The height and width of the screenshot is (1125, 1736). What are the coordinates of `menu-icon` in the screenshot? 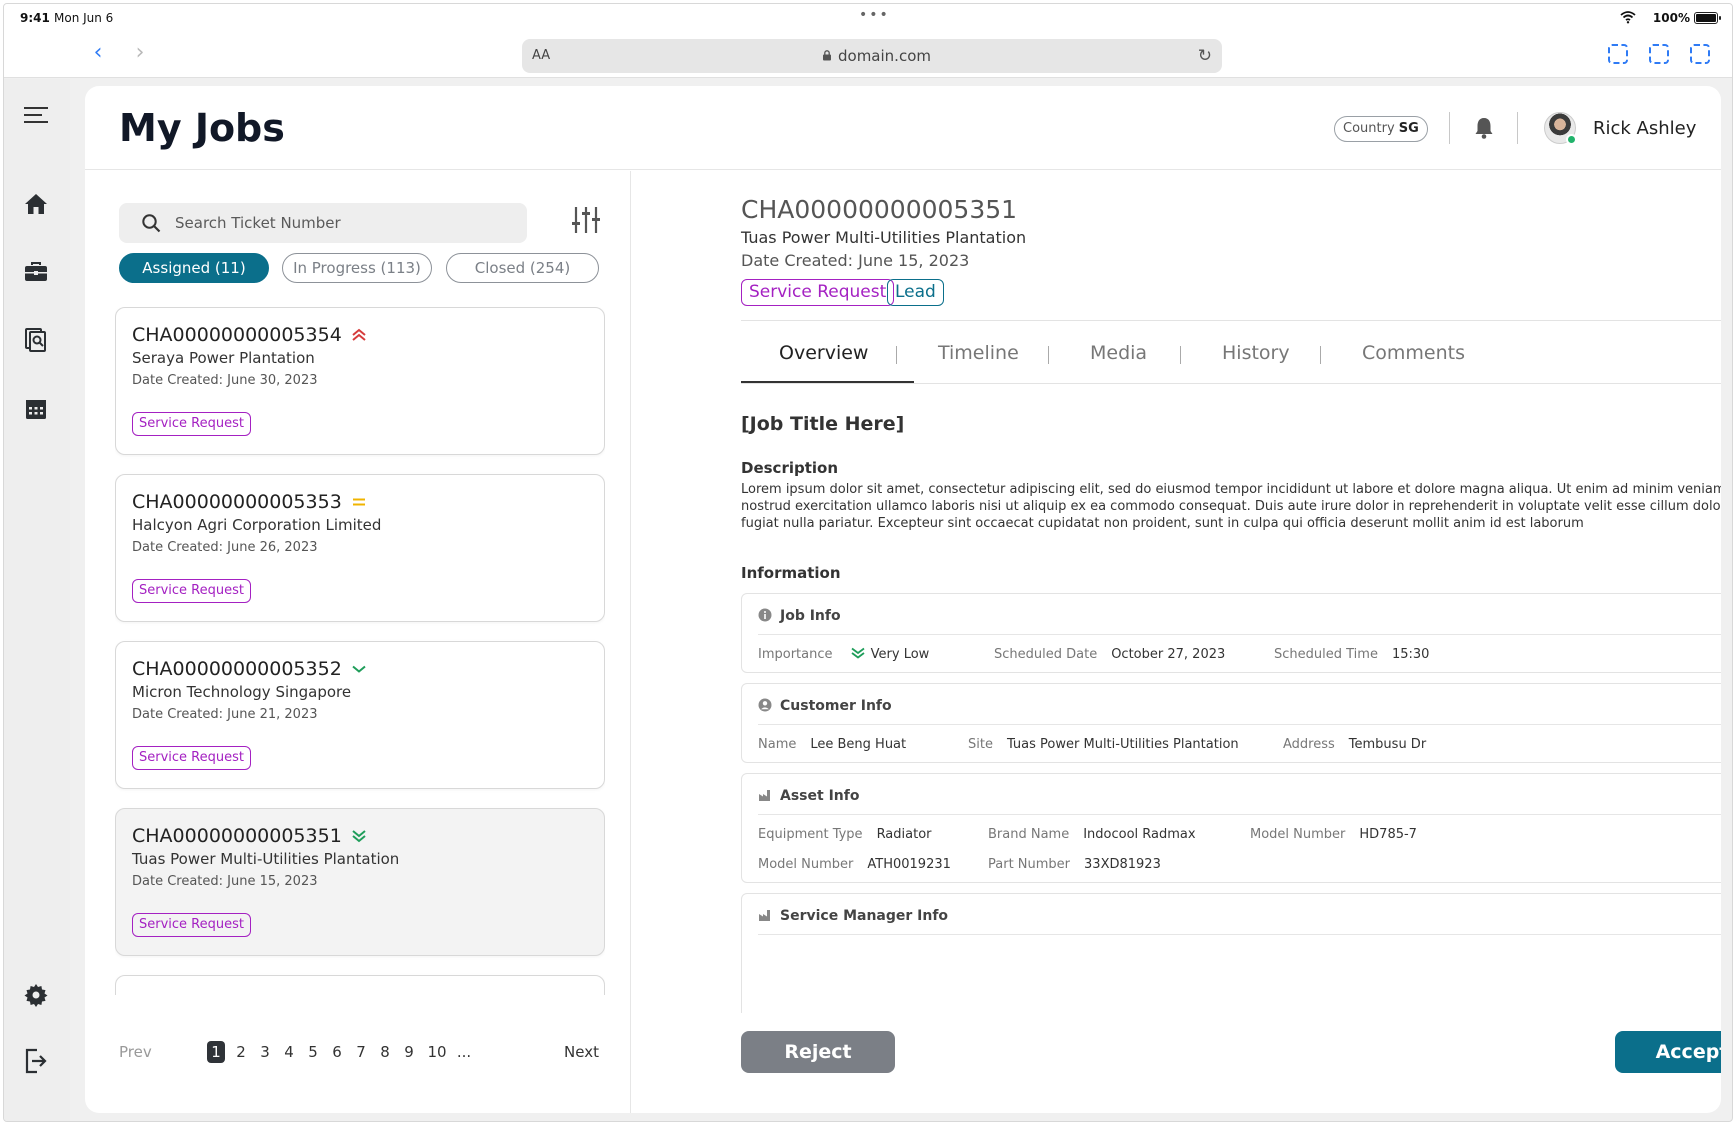 It's located at (36, 115).